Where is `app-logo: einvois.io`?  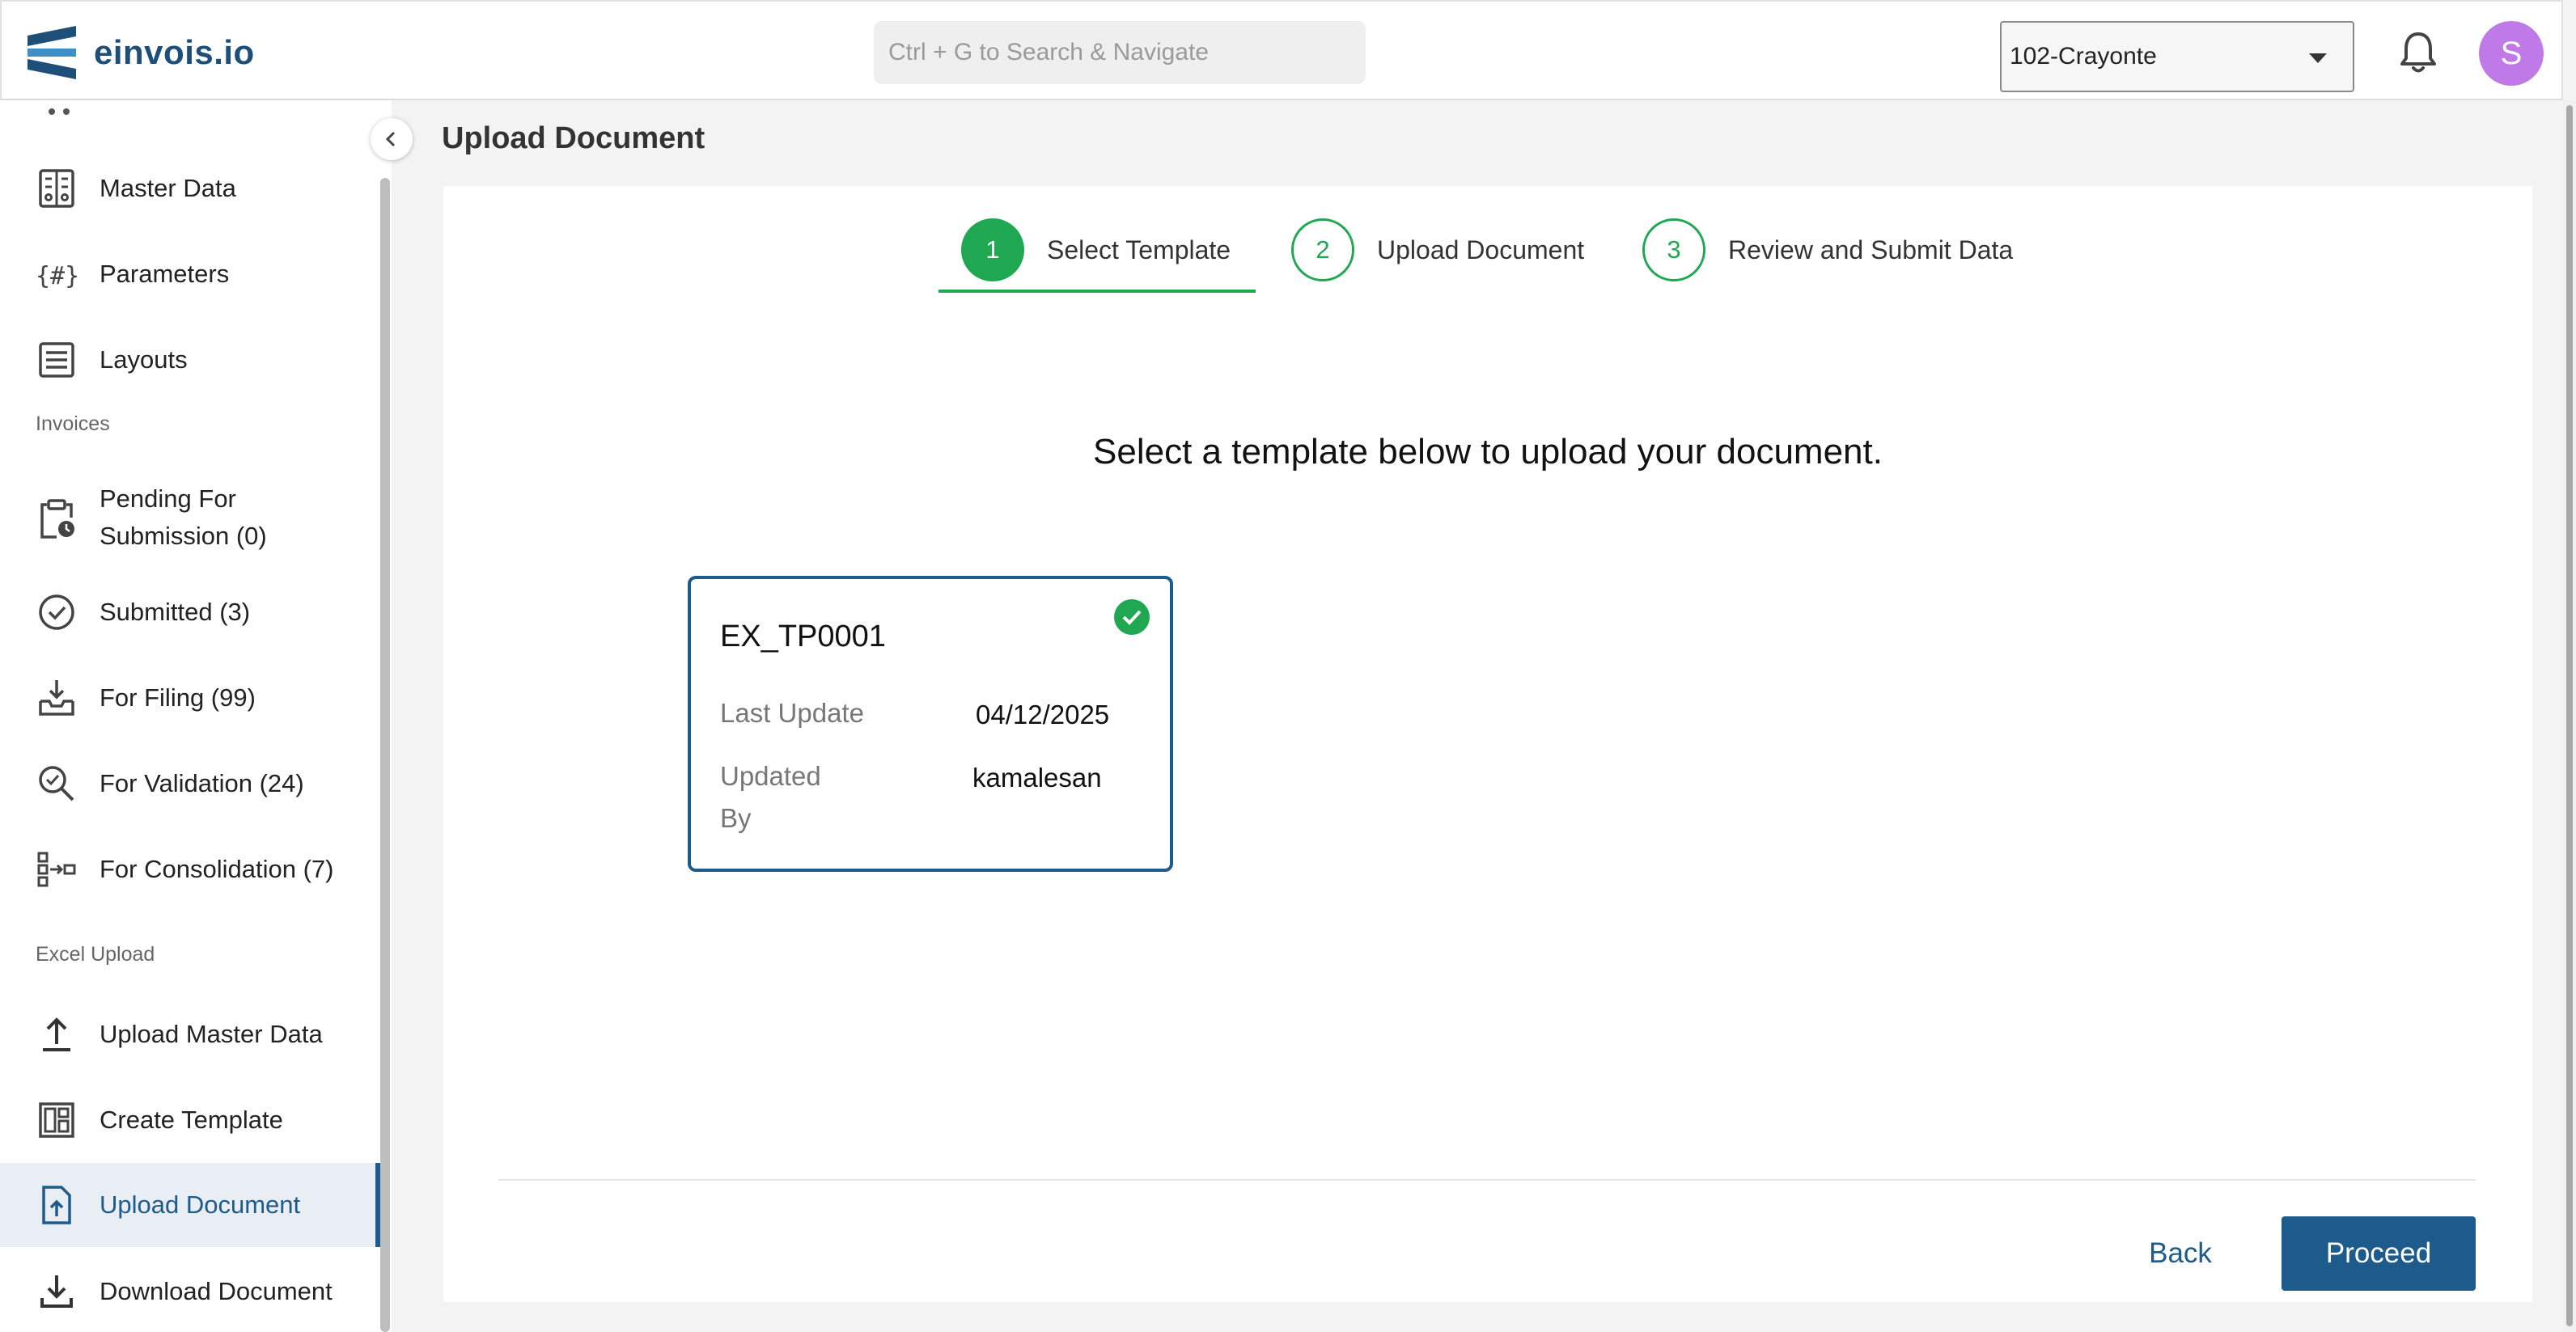 app-logo: einvois.io is located at coordinates (141, 52).